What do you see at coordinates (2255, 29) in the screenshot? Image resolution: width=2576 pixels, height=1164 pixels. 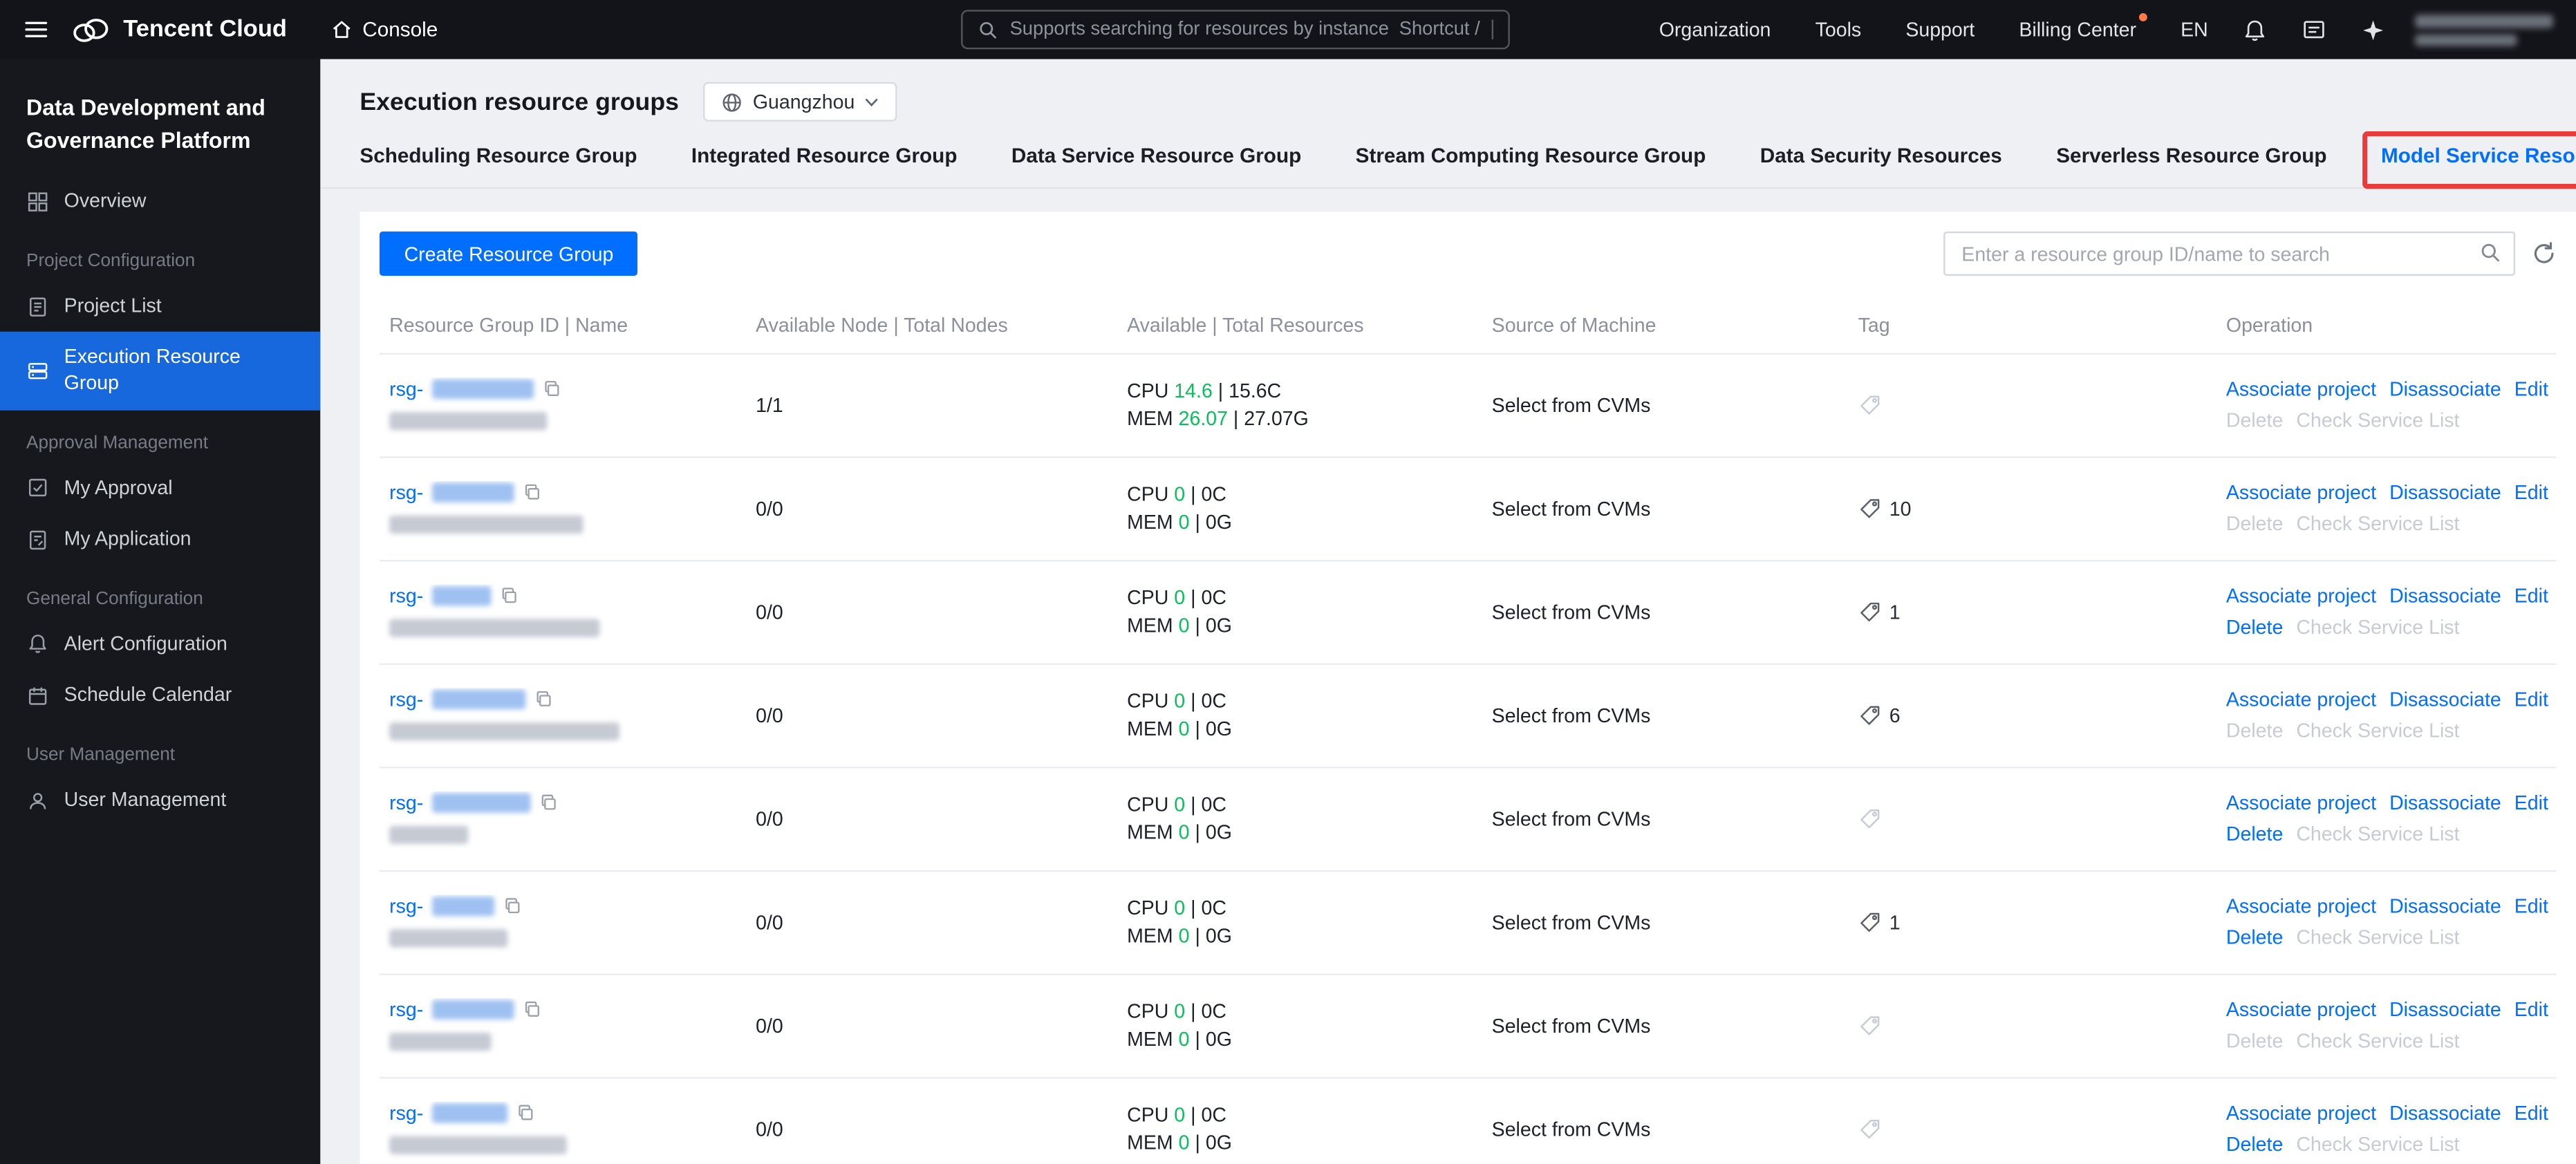 I see `notification-bell-icon` at bounding box center [2255, 29].